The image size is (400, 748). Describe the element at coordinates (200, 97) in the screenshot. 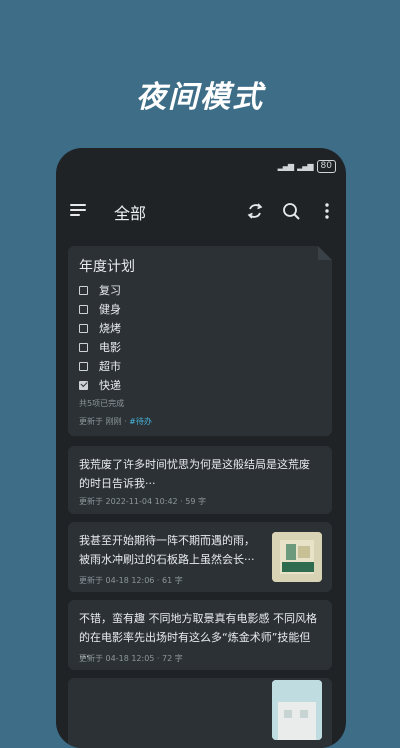

I see `headline: 夜间模式` at that location.